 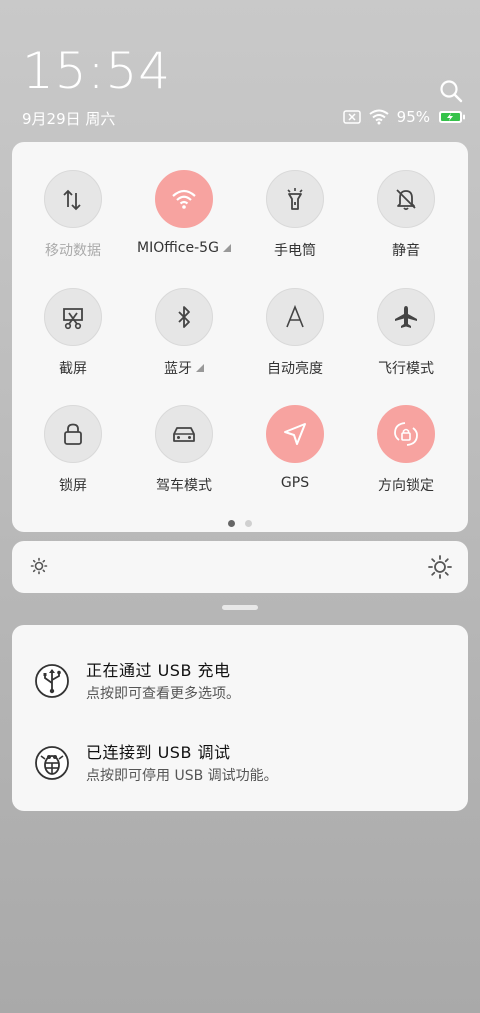 I want to click on toggle-label-text: 移动数据, so click(x=73, y=251).